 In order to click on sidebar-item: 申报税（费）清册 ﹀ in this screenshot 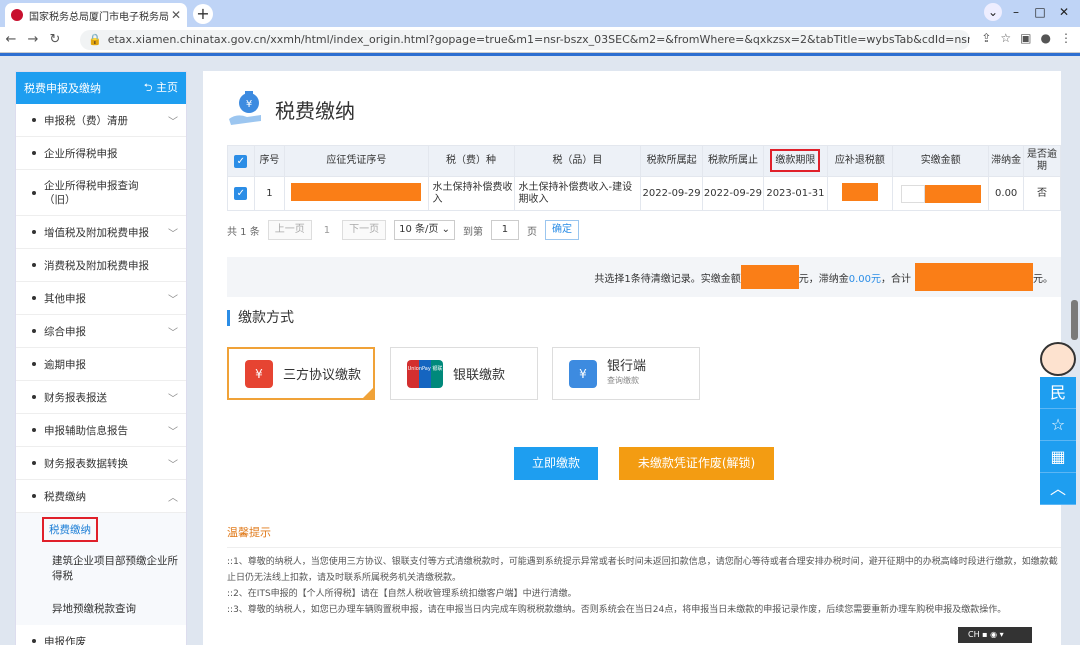, I will do `click(101, 120)`.